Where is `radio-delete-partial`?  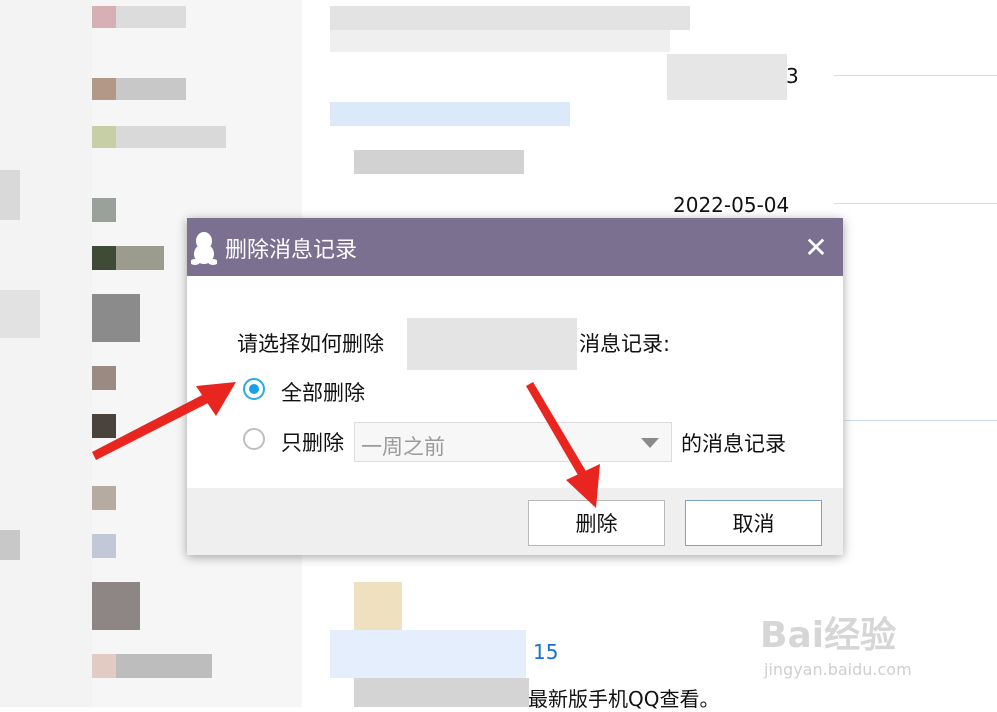 radio-delete-partial is located at coordinates (254, 439).